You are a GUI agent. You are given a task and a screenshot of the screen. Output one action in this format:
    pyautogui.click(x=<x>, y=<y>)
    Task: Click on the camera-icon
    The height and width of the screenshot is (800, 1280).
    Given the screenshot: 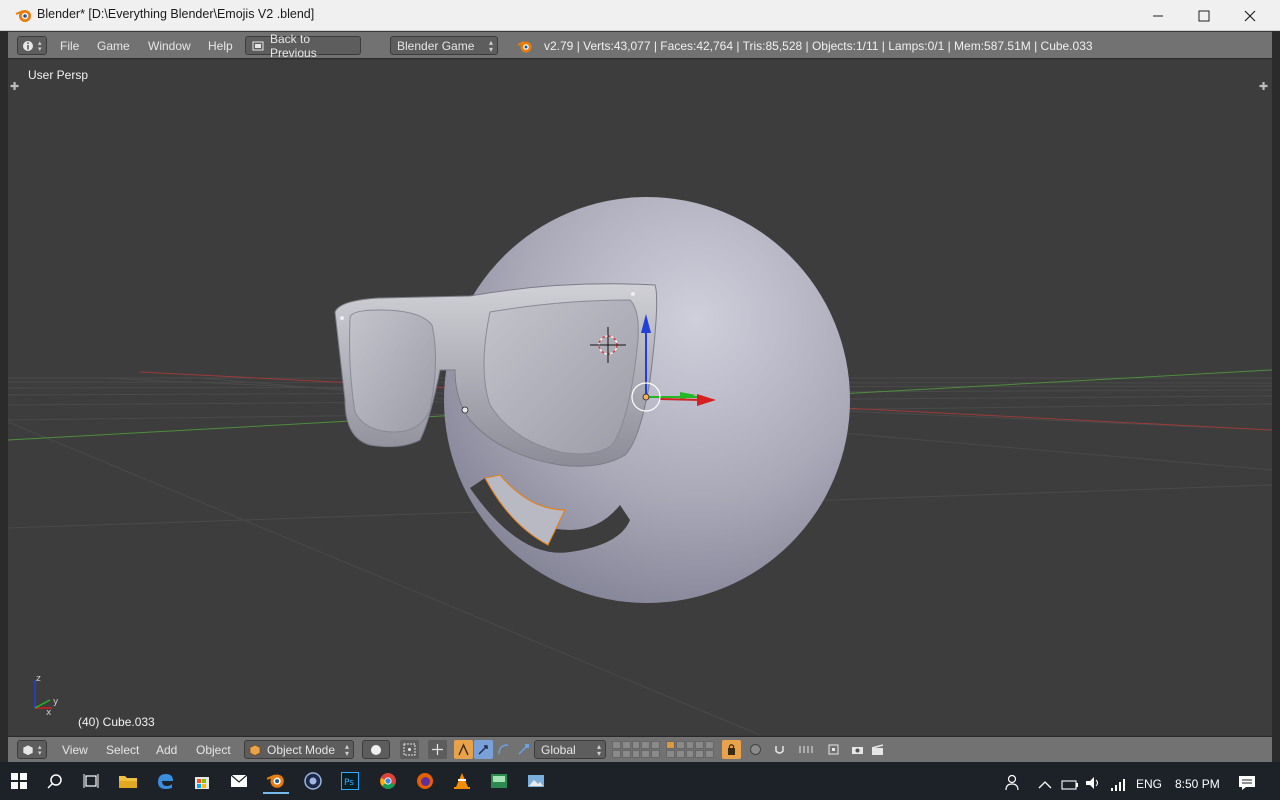 What is the action you would take?
    pyautogui.click(x=857, y=750)
    